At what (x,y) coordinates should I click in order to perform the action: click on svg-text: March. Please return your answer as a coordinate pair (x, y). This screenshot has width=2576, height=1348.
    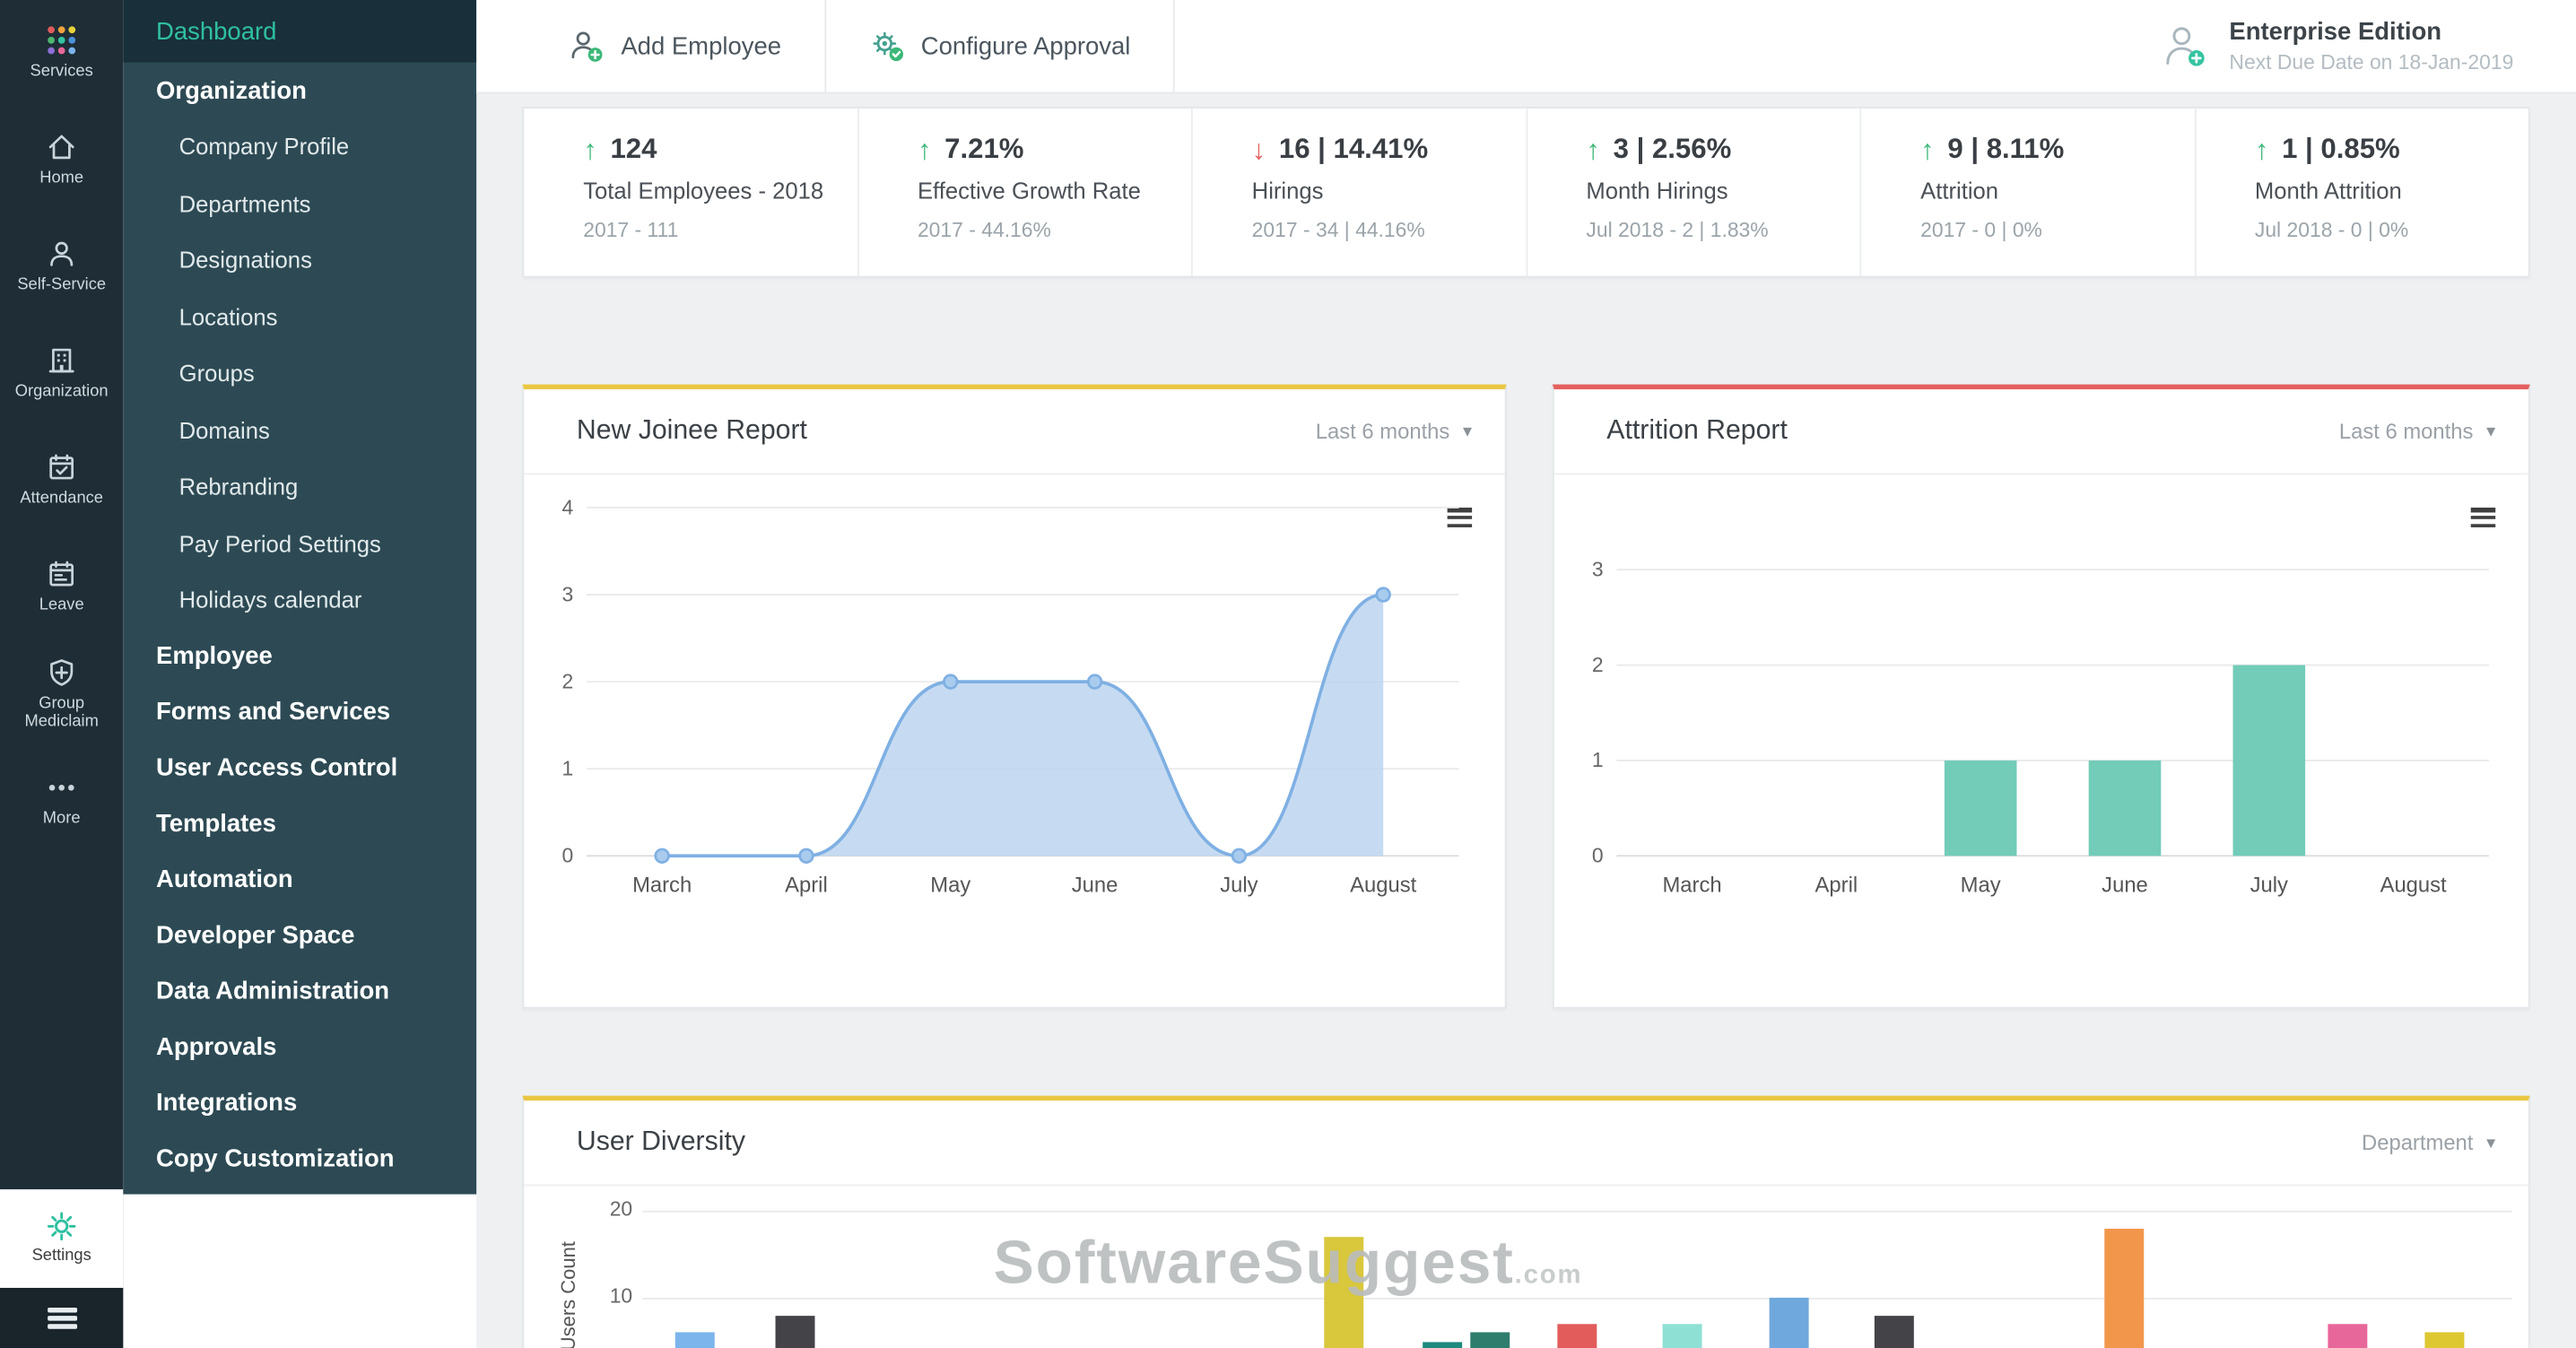
    Looking at the image, I should click on (1691, 886).